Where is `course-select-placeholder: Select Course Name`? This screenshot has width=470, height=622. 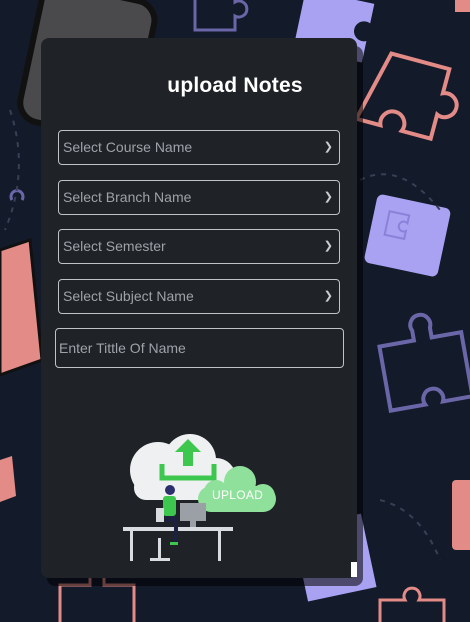
course-select-placeholder: Select Course Name is located at coordinates (128, 147).